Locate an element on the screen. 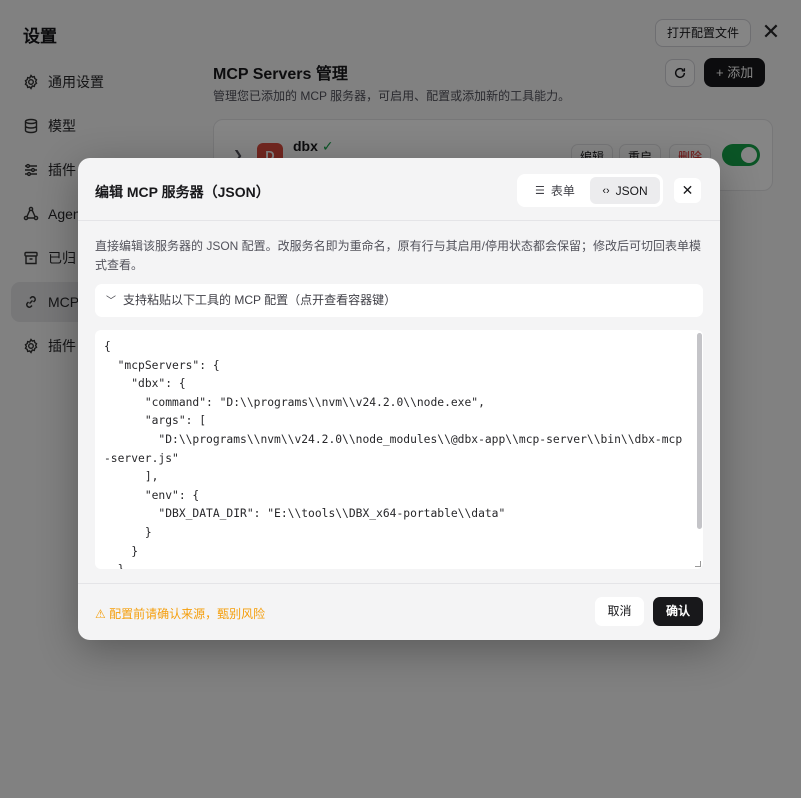  code-icon: ‹› is located at coordinates (606, 190).